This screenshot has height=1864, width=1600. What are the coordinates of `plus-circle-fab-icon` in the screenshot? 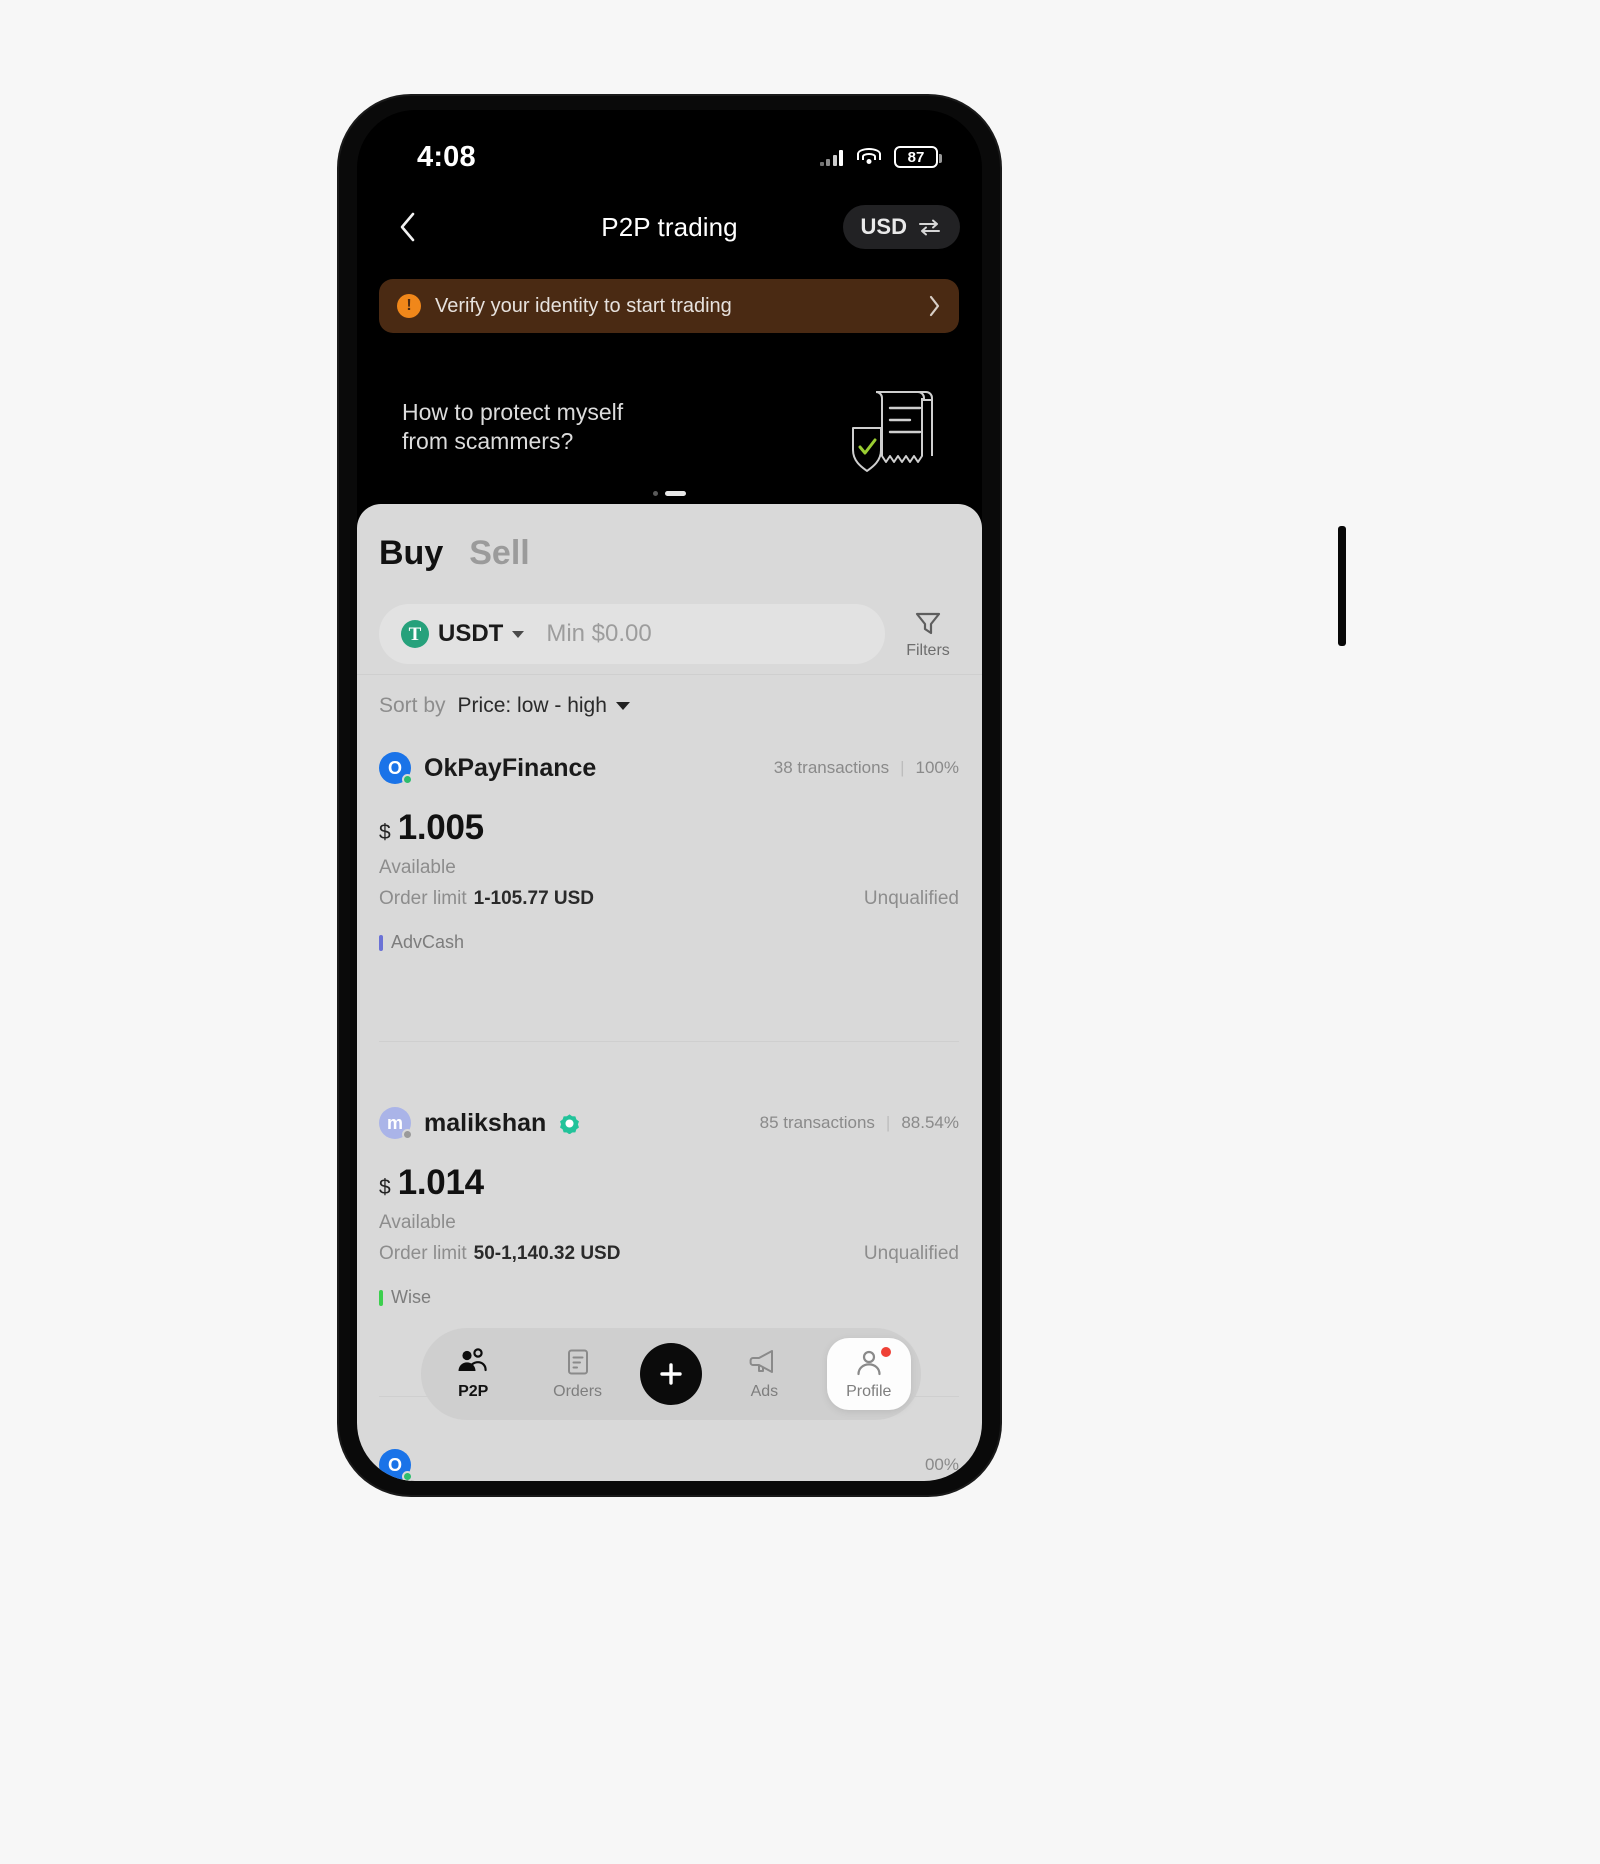 It's located at (671, 1374).